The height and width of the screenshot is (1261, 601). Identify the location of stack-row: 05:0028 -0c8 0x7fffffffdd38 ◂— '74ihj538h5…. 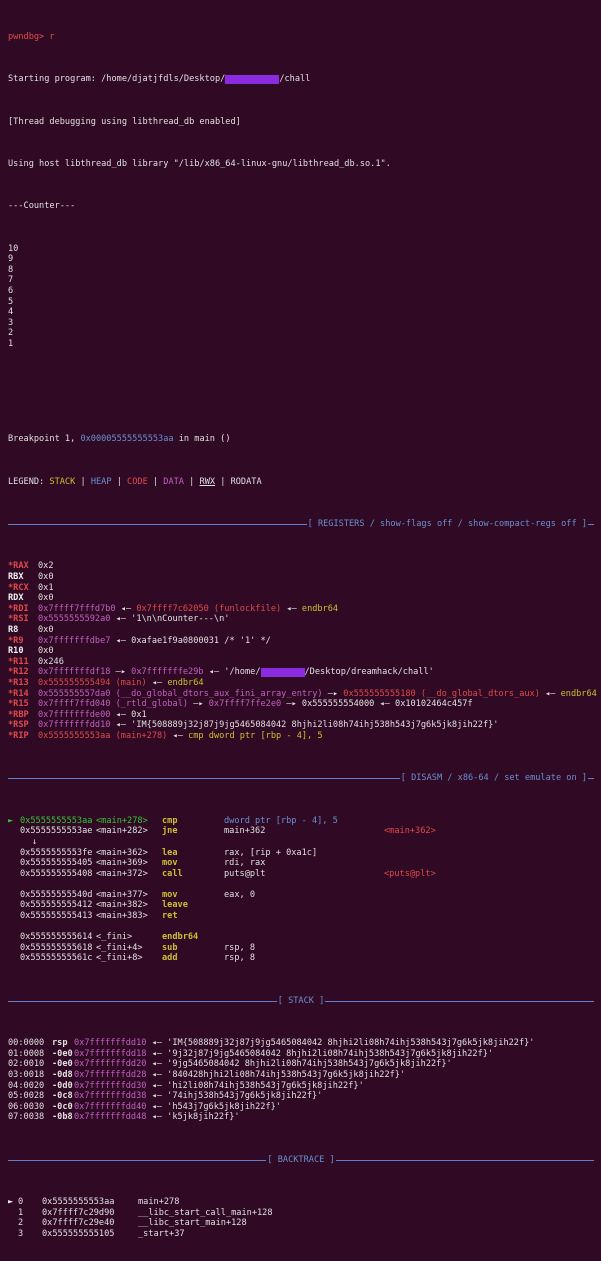
(304, 1096).